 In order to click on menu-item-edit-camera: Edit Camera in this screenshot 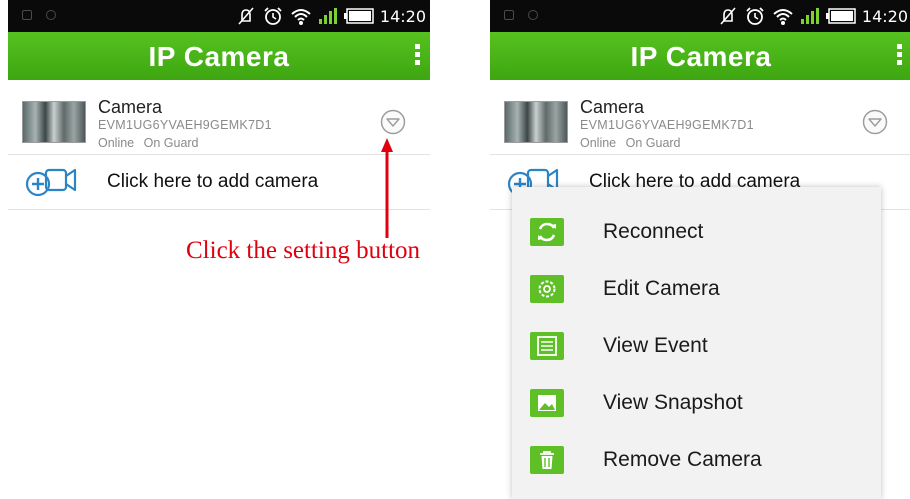, I will do `click(696, 288)`.